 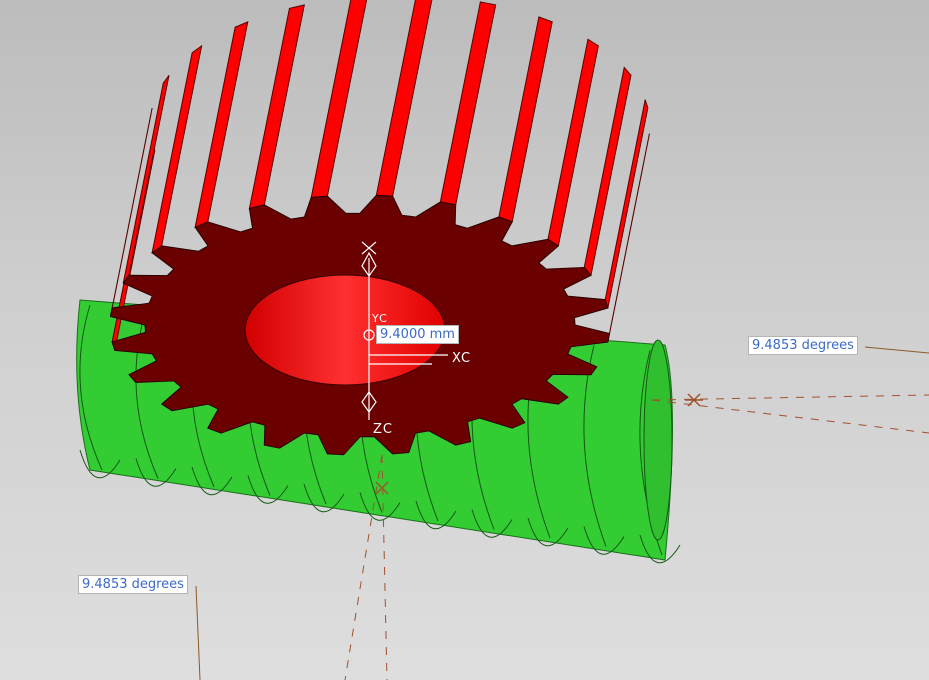 What do you see at coordinates (133, 584) in the screenshot?
I see `helix-angle-dimension-left: 9.4853 degrees` at bounding box center [133, 584].